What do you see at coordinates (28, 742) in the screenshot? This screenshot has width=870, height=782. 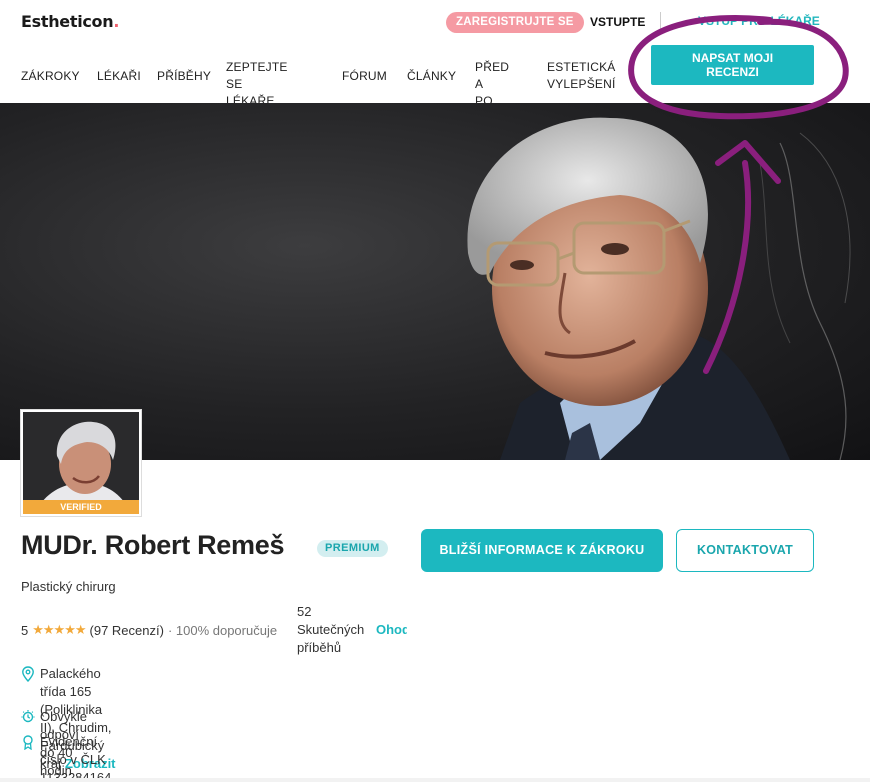 I see `id-badge-icon` at bounding box center [28, 742].